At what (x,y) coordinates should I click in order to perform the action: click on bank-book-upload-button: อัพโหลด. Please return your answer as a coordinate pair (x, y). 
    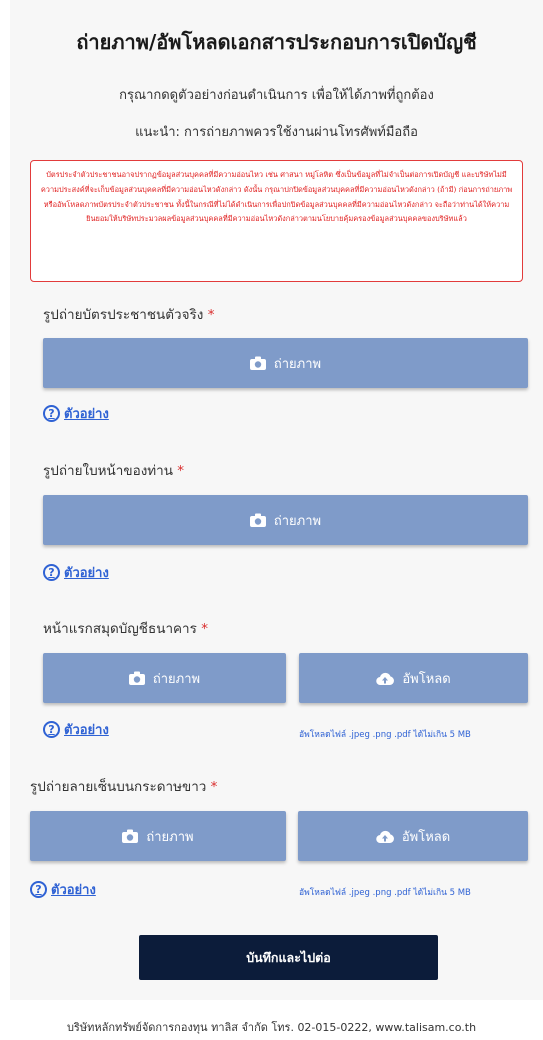
    Looking at the image, I should click on (413, 678).